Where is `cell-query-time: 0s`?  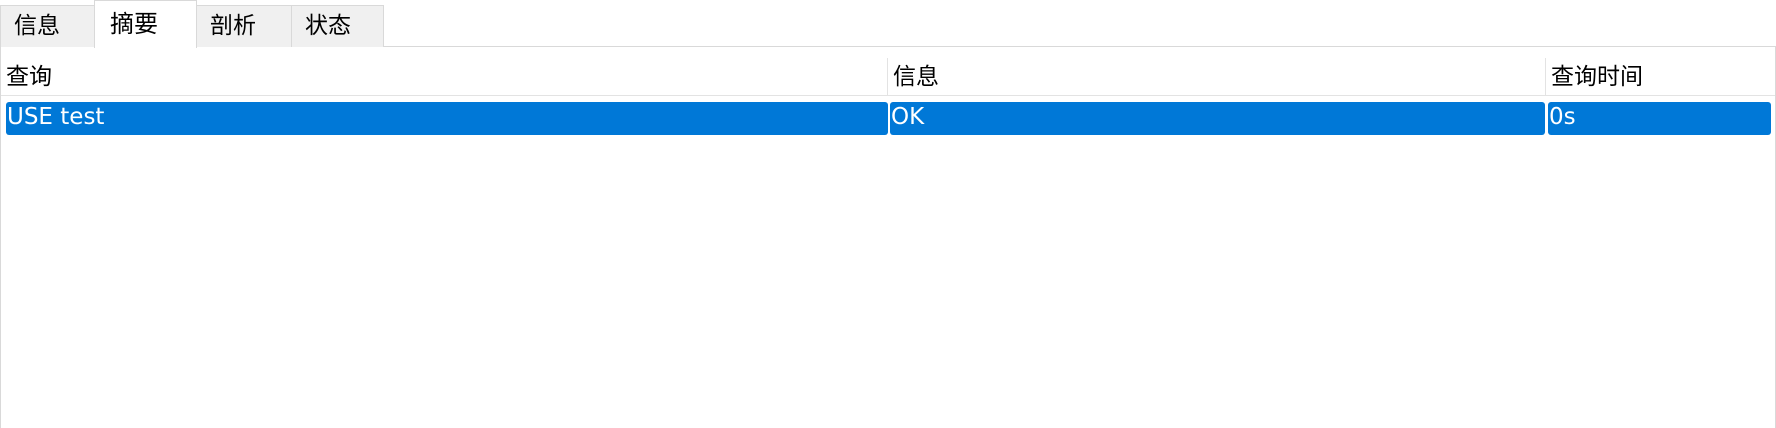
cell-query-time: 0s is located at coordinates (1659, 118).